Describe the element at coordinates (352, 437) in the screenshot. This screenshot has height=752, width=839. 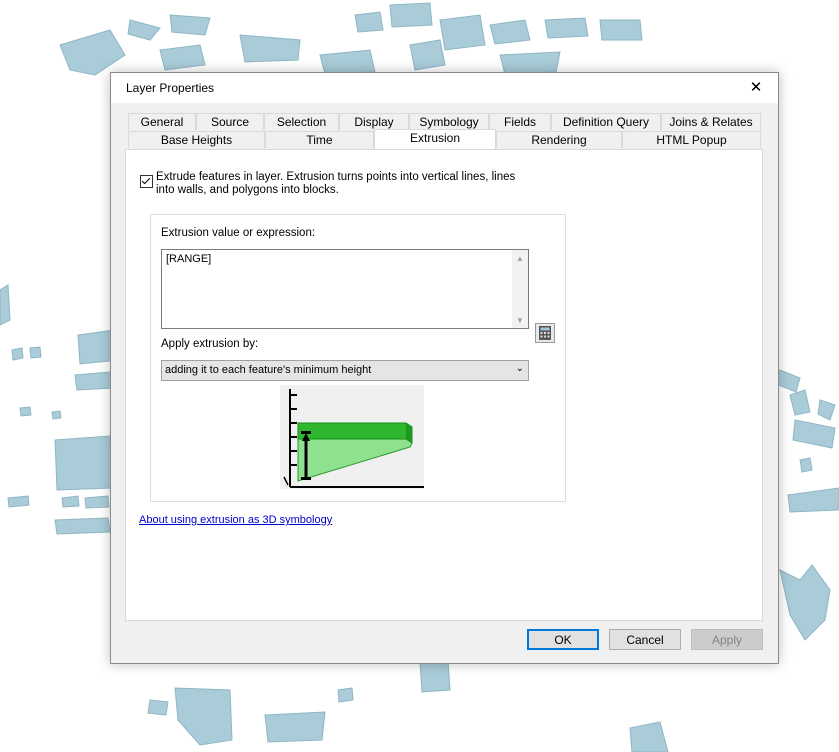
I see `extrusion-diagram` at that location.